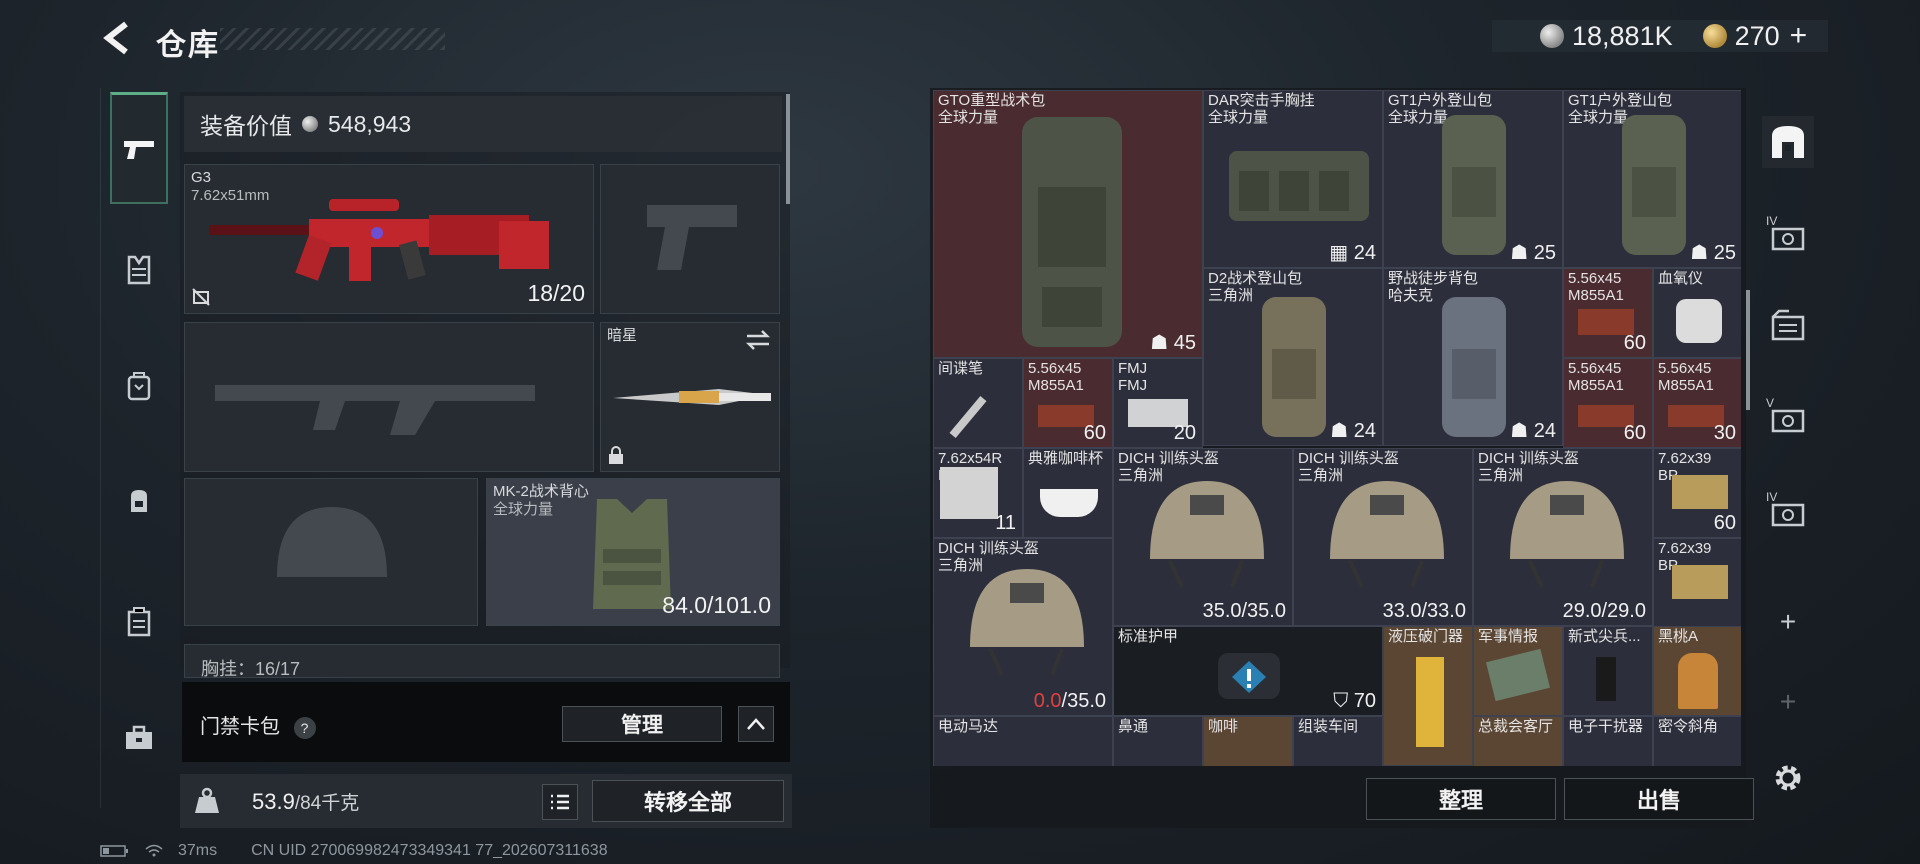 This screenshot has width=1920, height=864. I want to click on back-button, so click(117, 38).